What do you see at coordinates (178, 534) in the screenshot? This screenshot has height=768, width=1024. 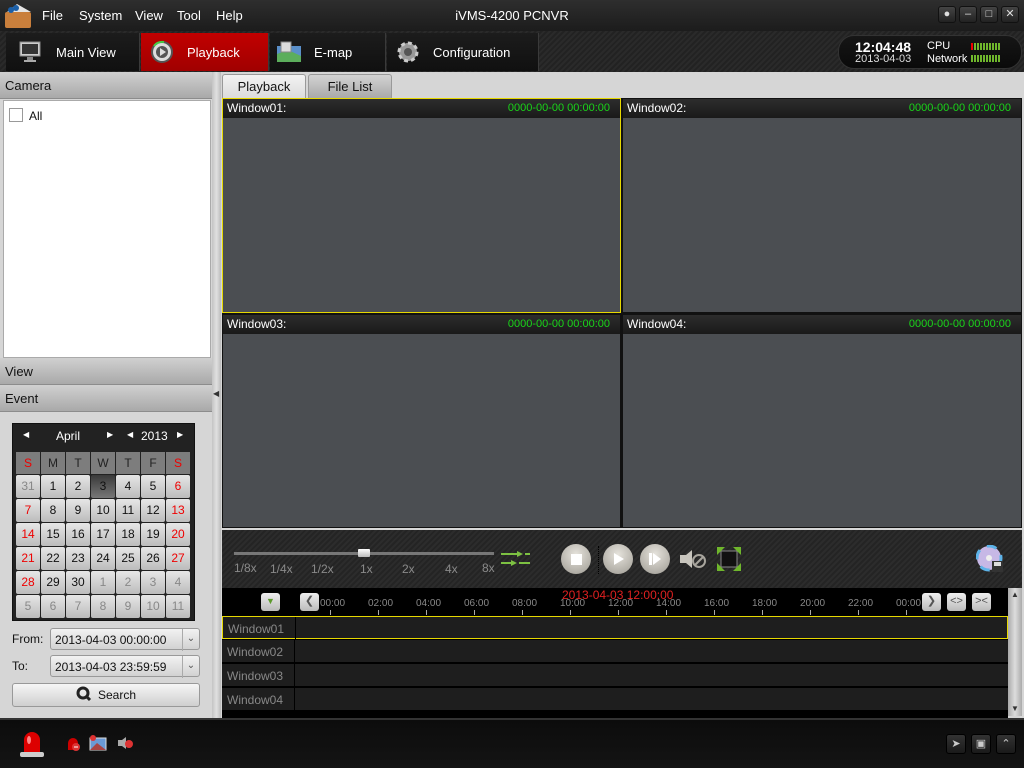 I see `calendar-day: 20` at bounding box center [178, 534].